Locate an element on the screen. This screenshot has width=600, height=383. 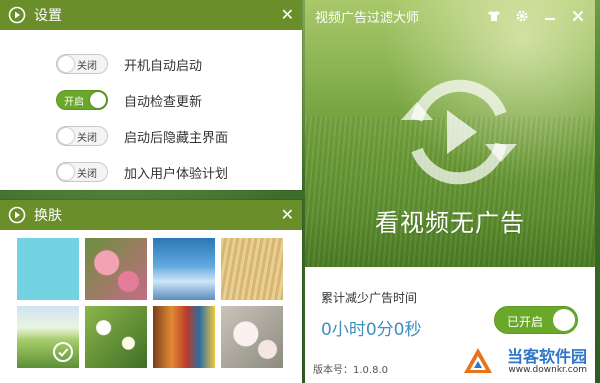
main-title-bar: 视频广告过滤大师 is located at coordinates (450, 16).